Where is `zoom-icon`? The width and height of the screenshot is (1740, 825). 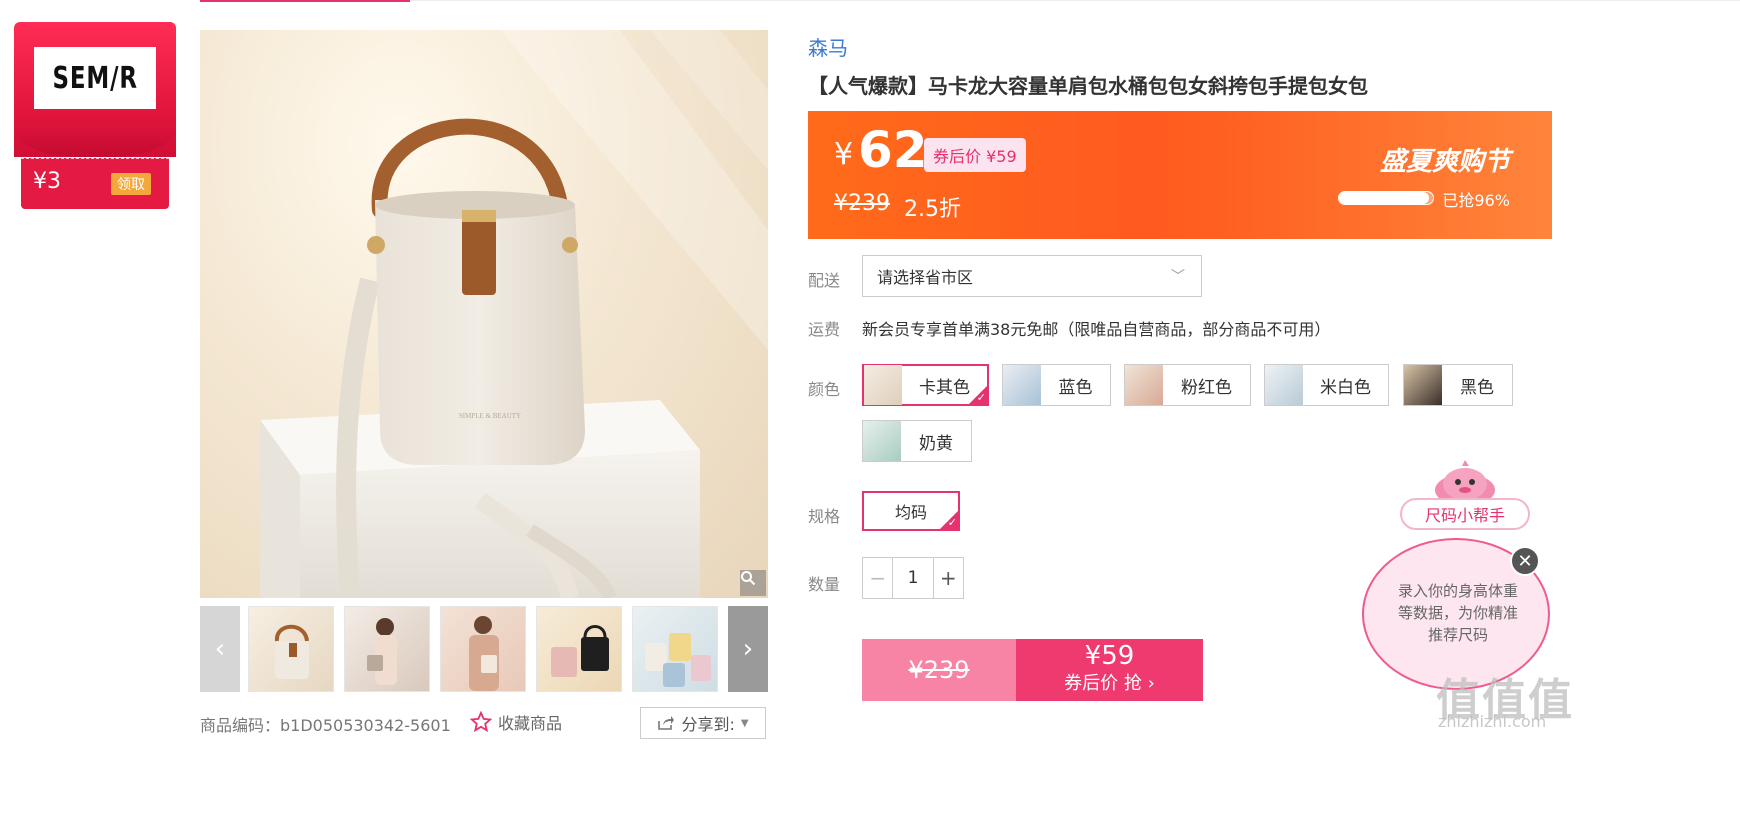
zoom-icon is located at coordinates (753, 583).